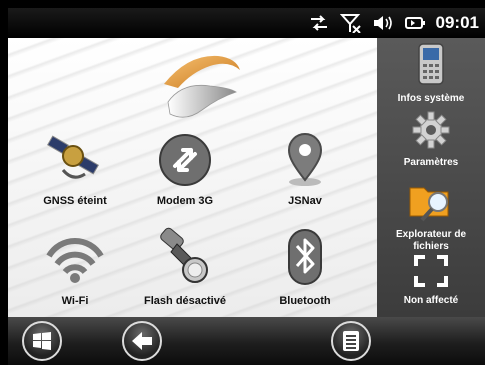  I want to click on wifi-icon, so click(75, 260).